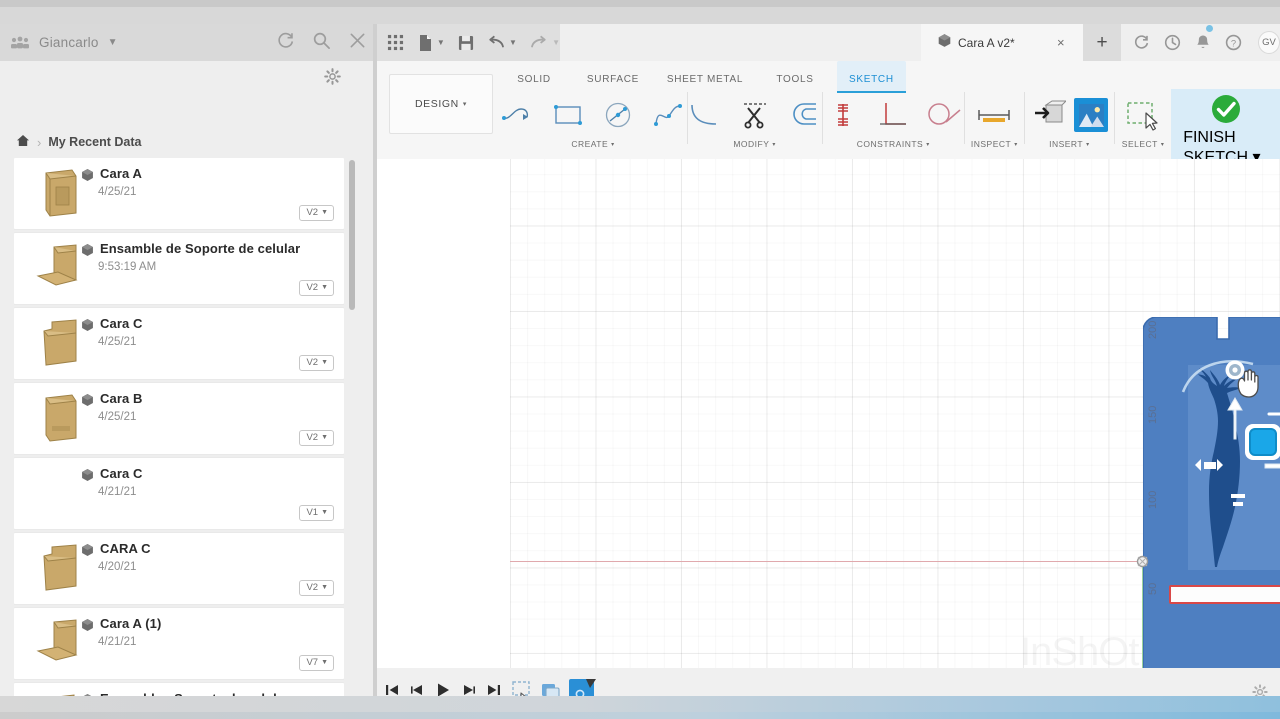 The height and width of the screenshot is (719, 1280). I want to click on scrollbar-thumb, so click(352, 235).